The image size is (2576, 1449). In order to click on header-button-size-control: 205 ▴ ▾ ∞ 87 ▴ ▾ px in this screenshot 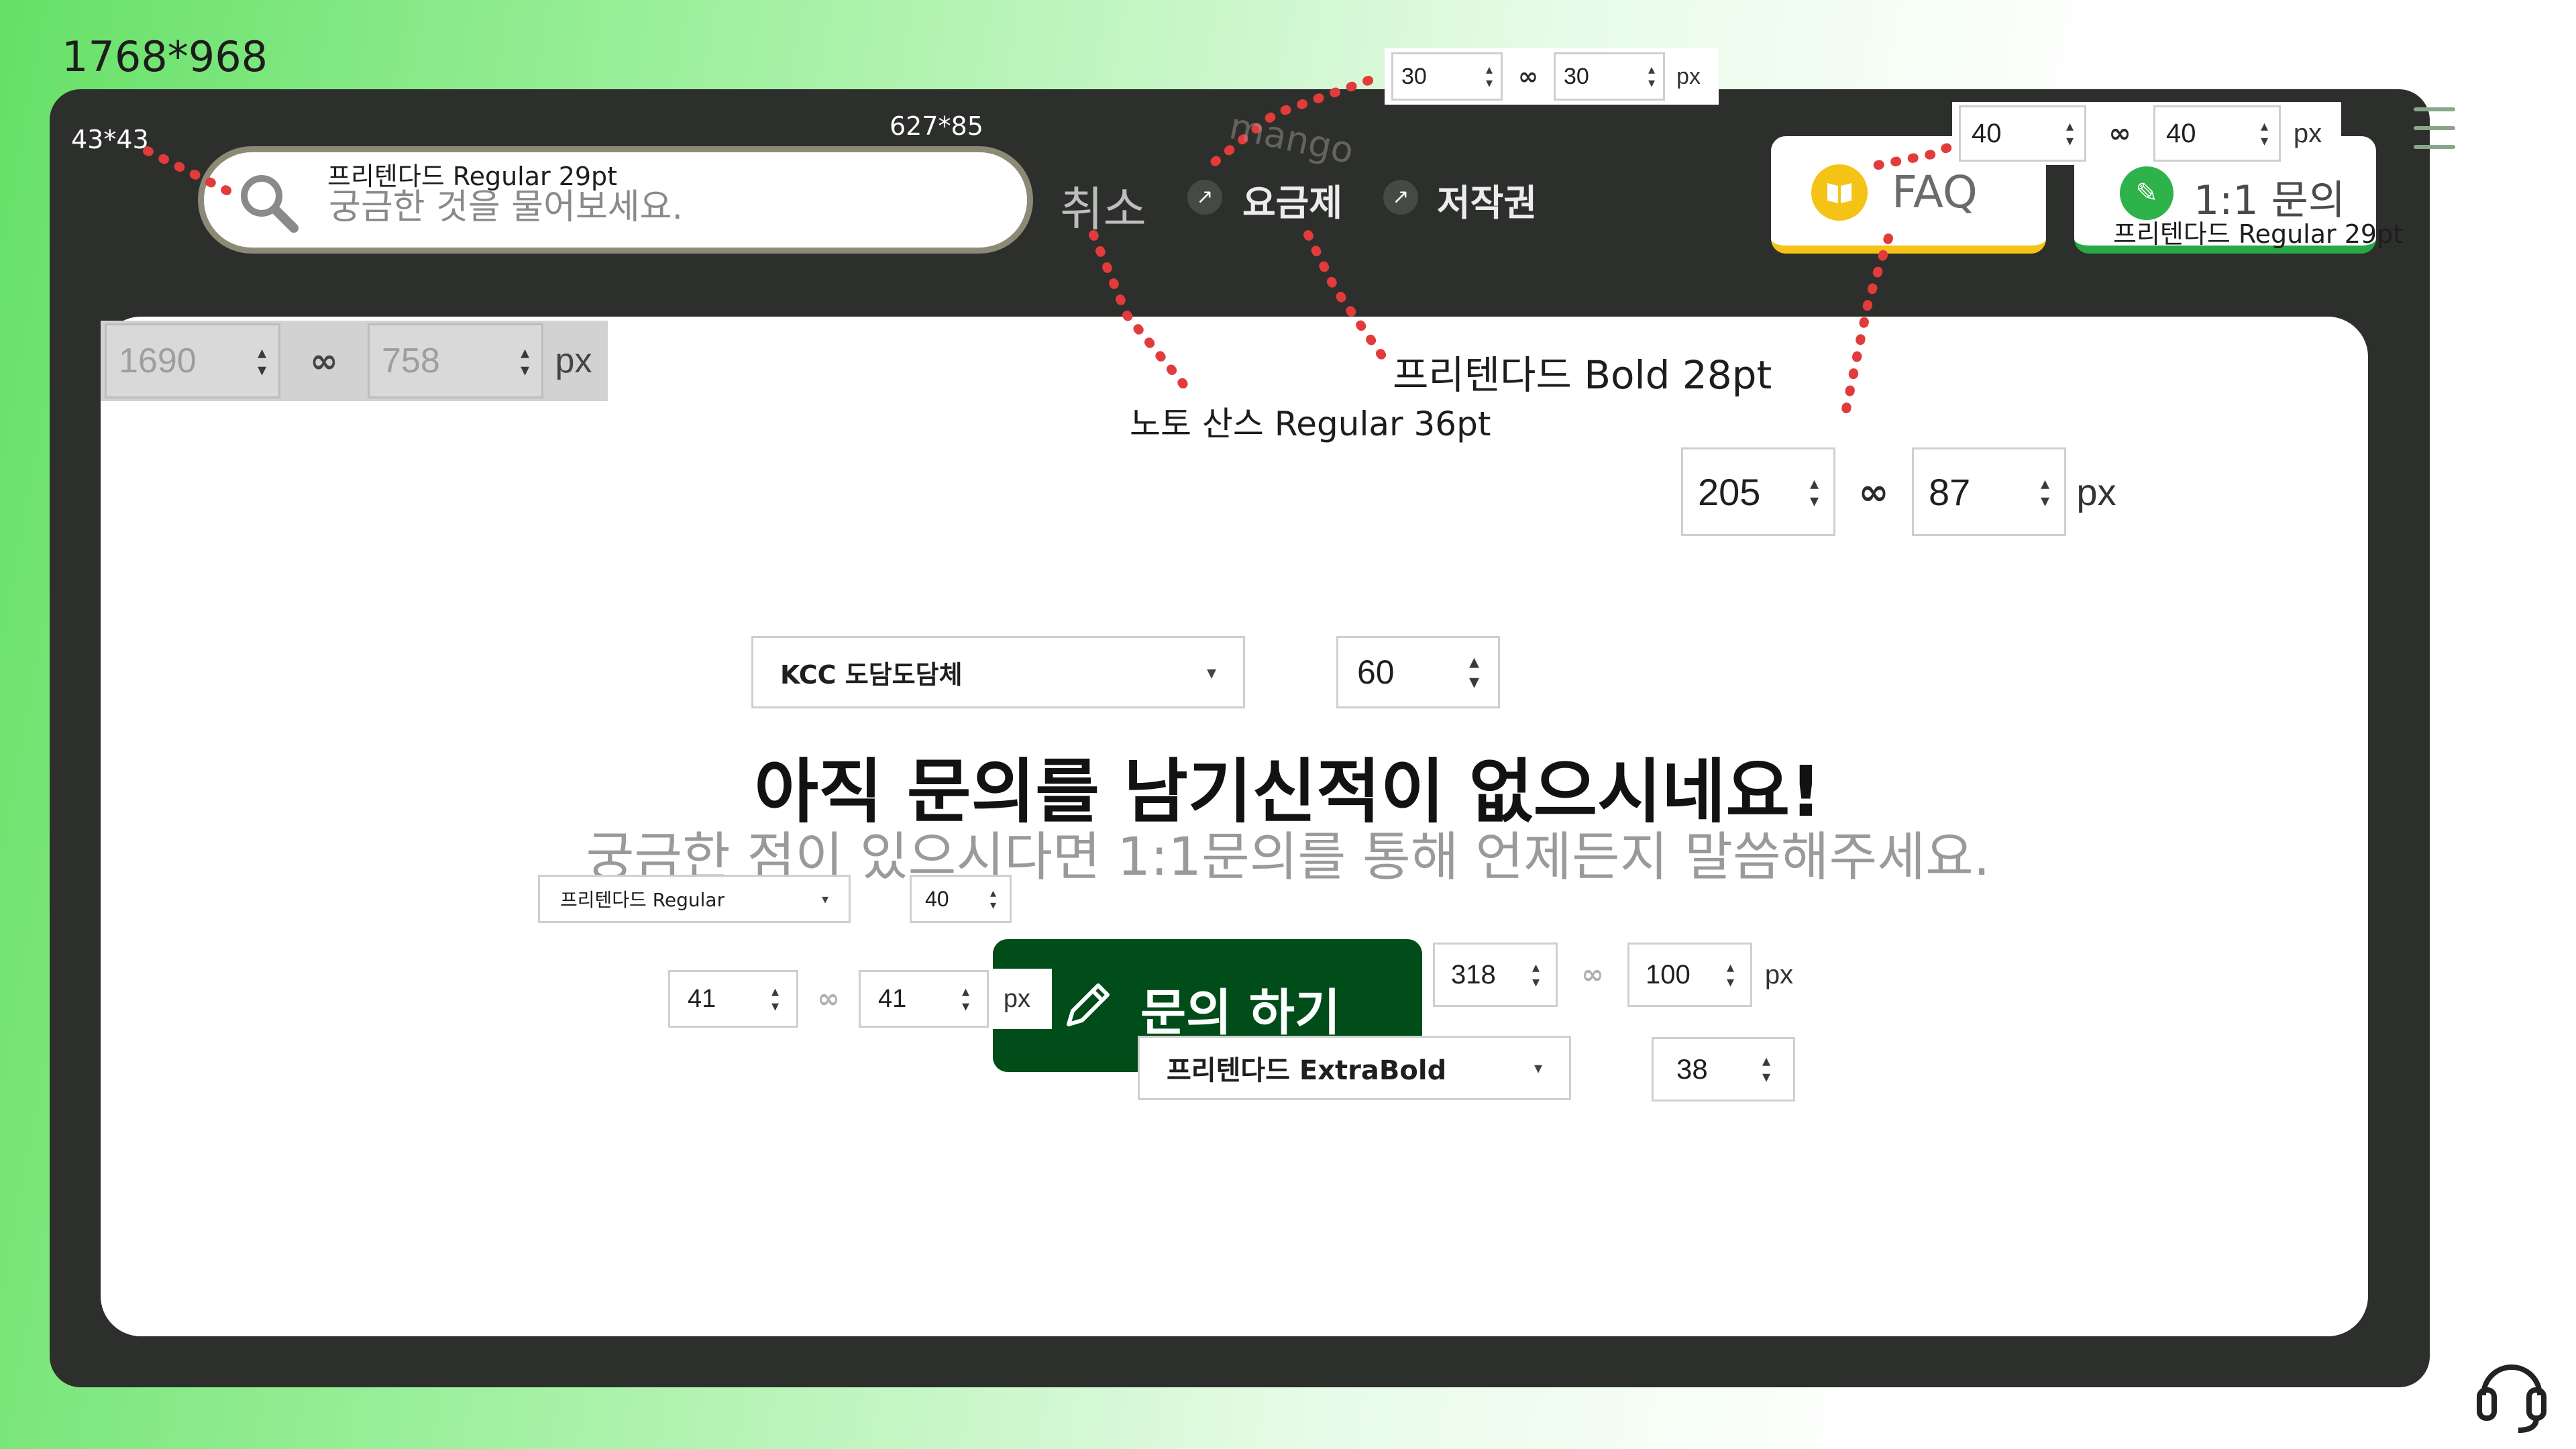, I will do `click(1904, 492)`.